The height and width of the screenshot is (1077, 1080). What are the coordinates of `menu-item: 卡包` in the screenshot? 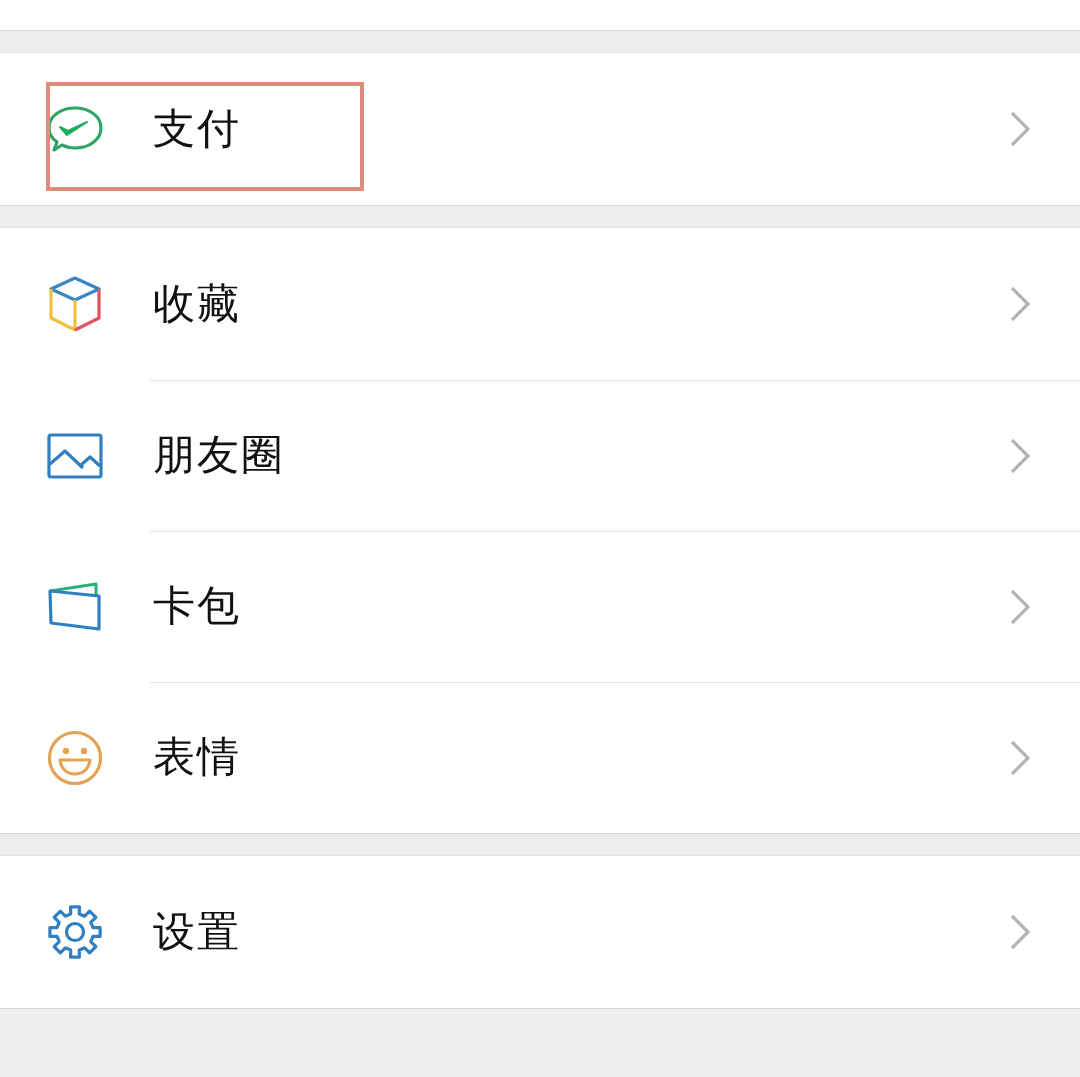 It's located at (540, 606).